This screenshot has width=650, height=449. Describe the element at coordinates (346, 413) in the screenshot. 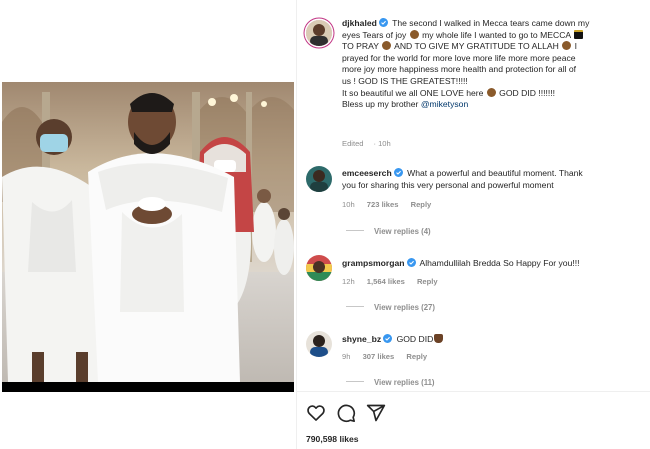

I see `comment-icon` at that location.